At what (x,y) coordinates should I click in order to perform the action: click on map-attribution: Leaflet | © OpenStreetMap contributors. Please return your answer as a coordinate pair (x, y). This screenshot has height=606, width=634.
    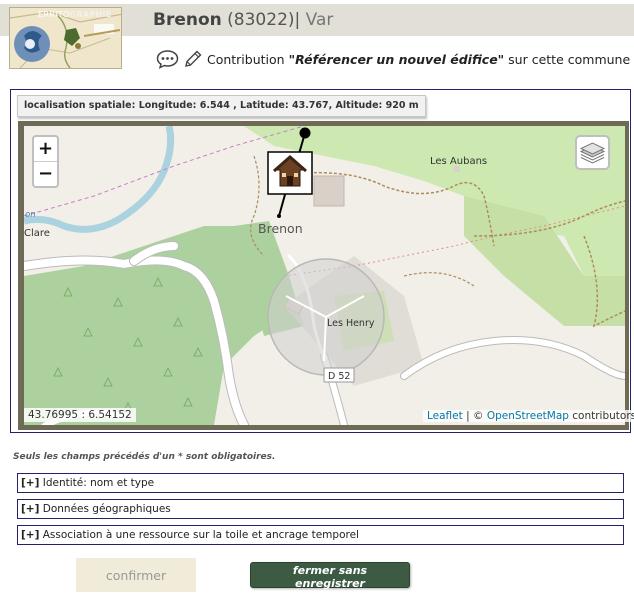
    Looking at the image, I should click on (528, 416).